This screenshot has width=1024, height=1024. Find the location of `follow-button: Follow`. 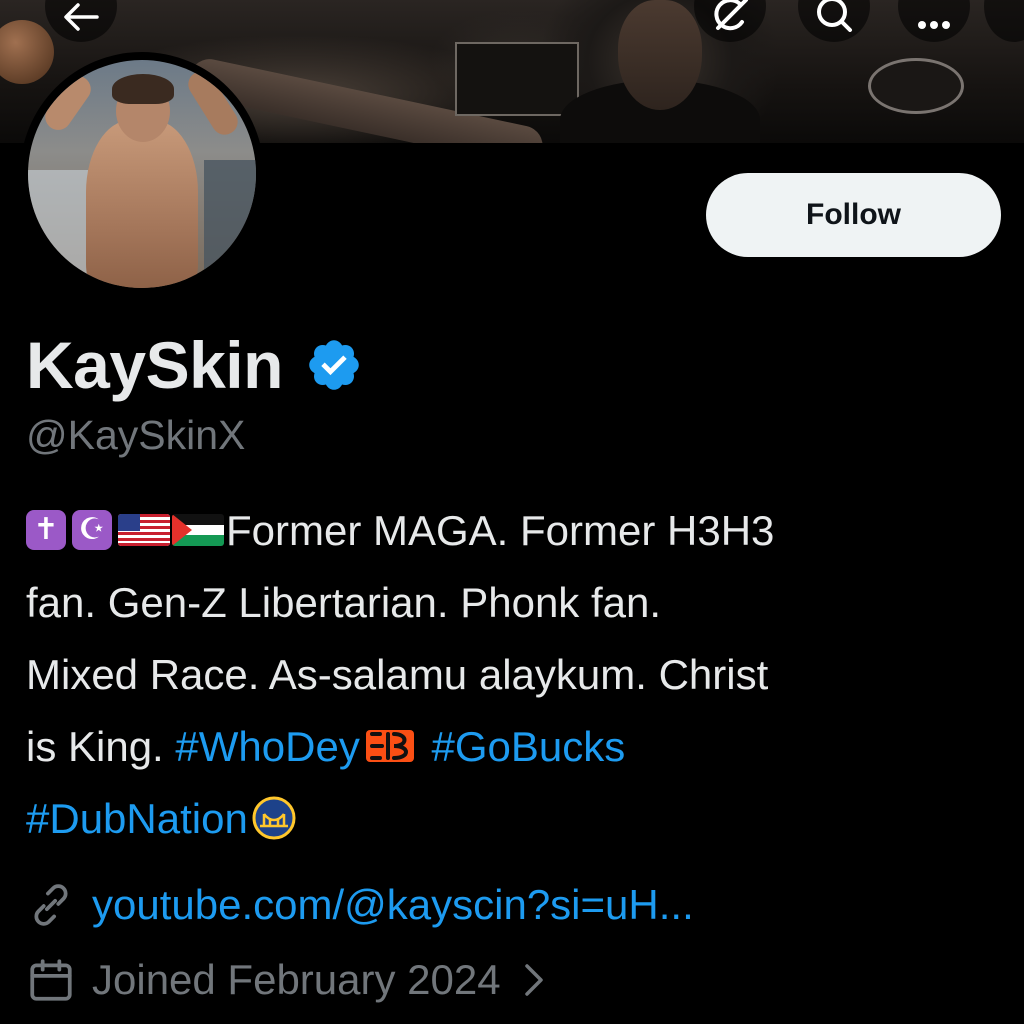

follow-button: Follow is located at coordinates (853, 215).